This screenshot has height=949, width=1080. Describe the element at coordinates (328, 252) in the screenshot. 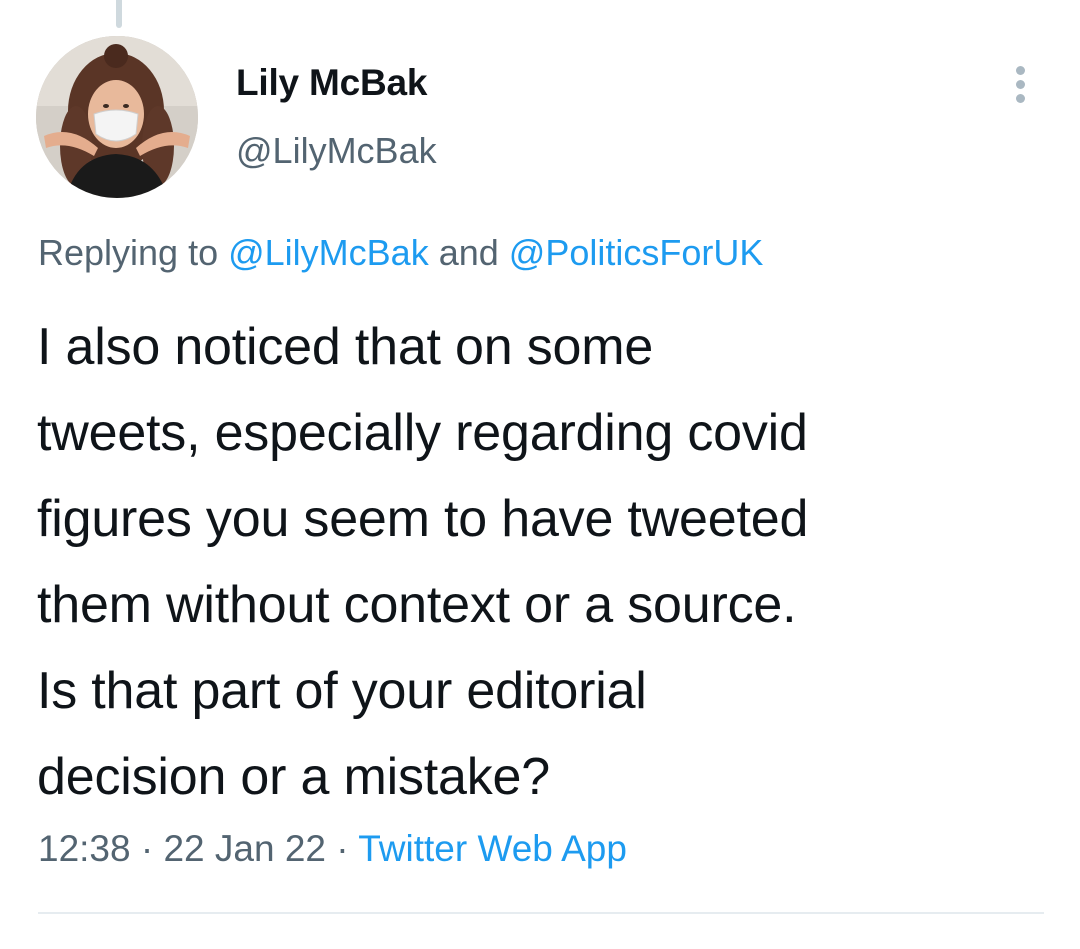

I see `mention-link-lilymcbak: @LilyMcBak` at that location.